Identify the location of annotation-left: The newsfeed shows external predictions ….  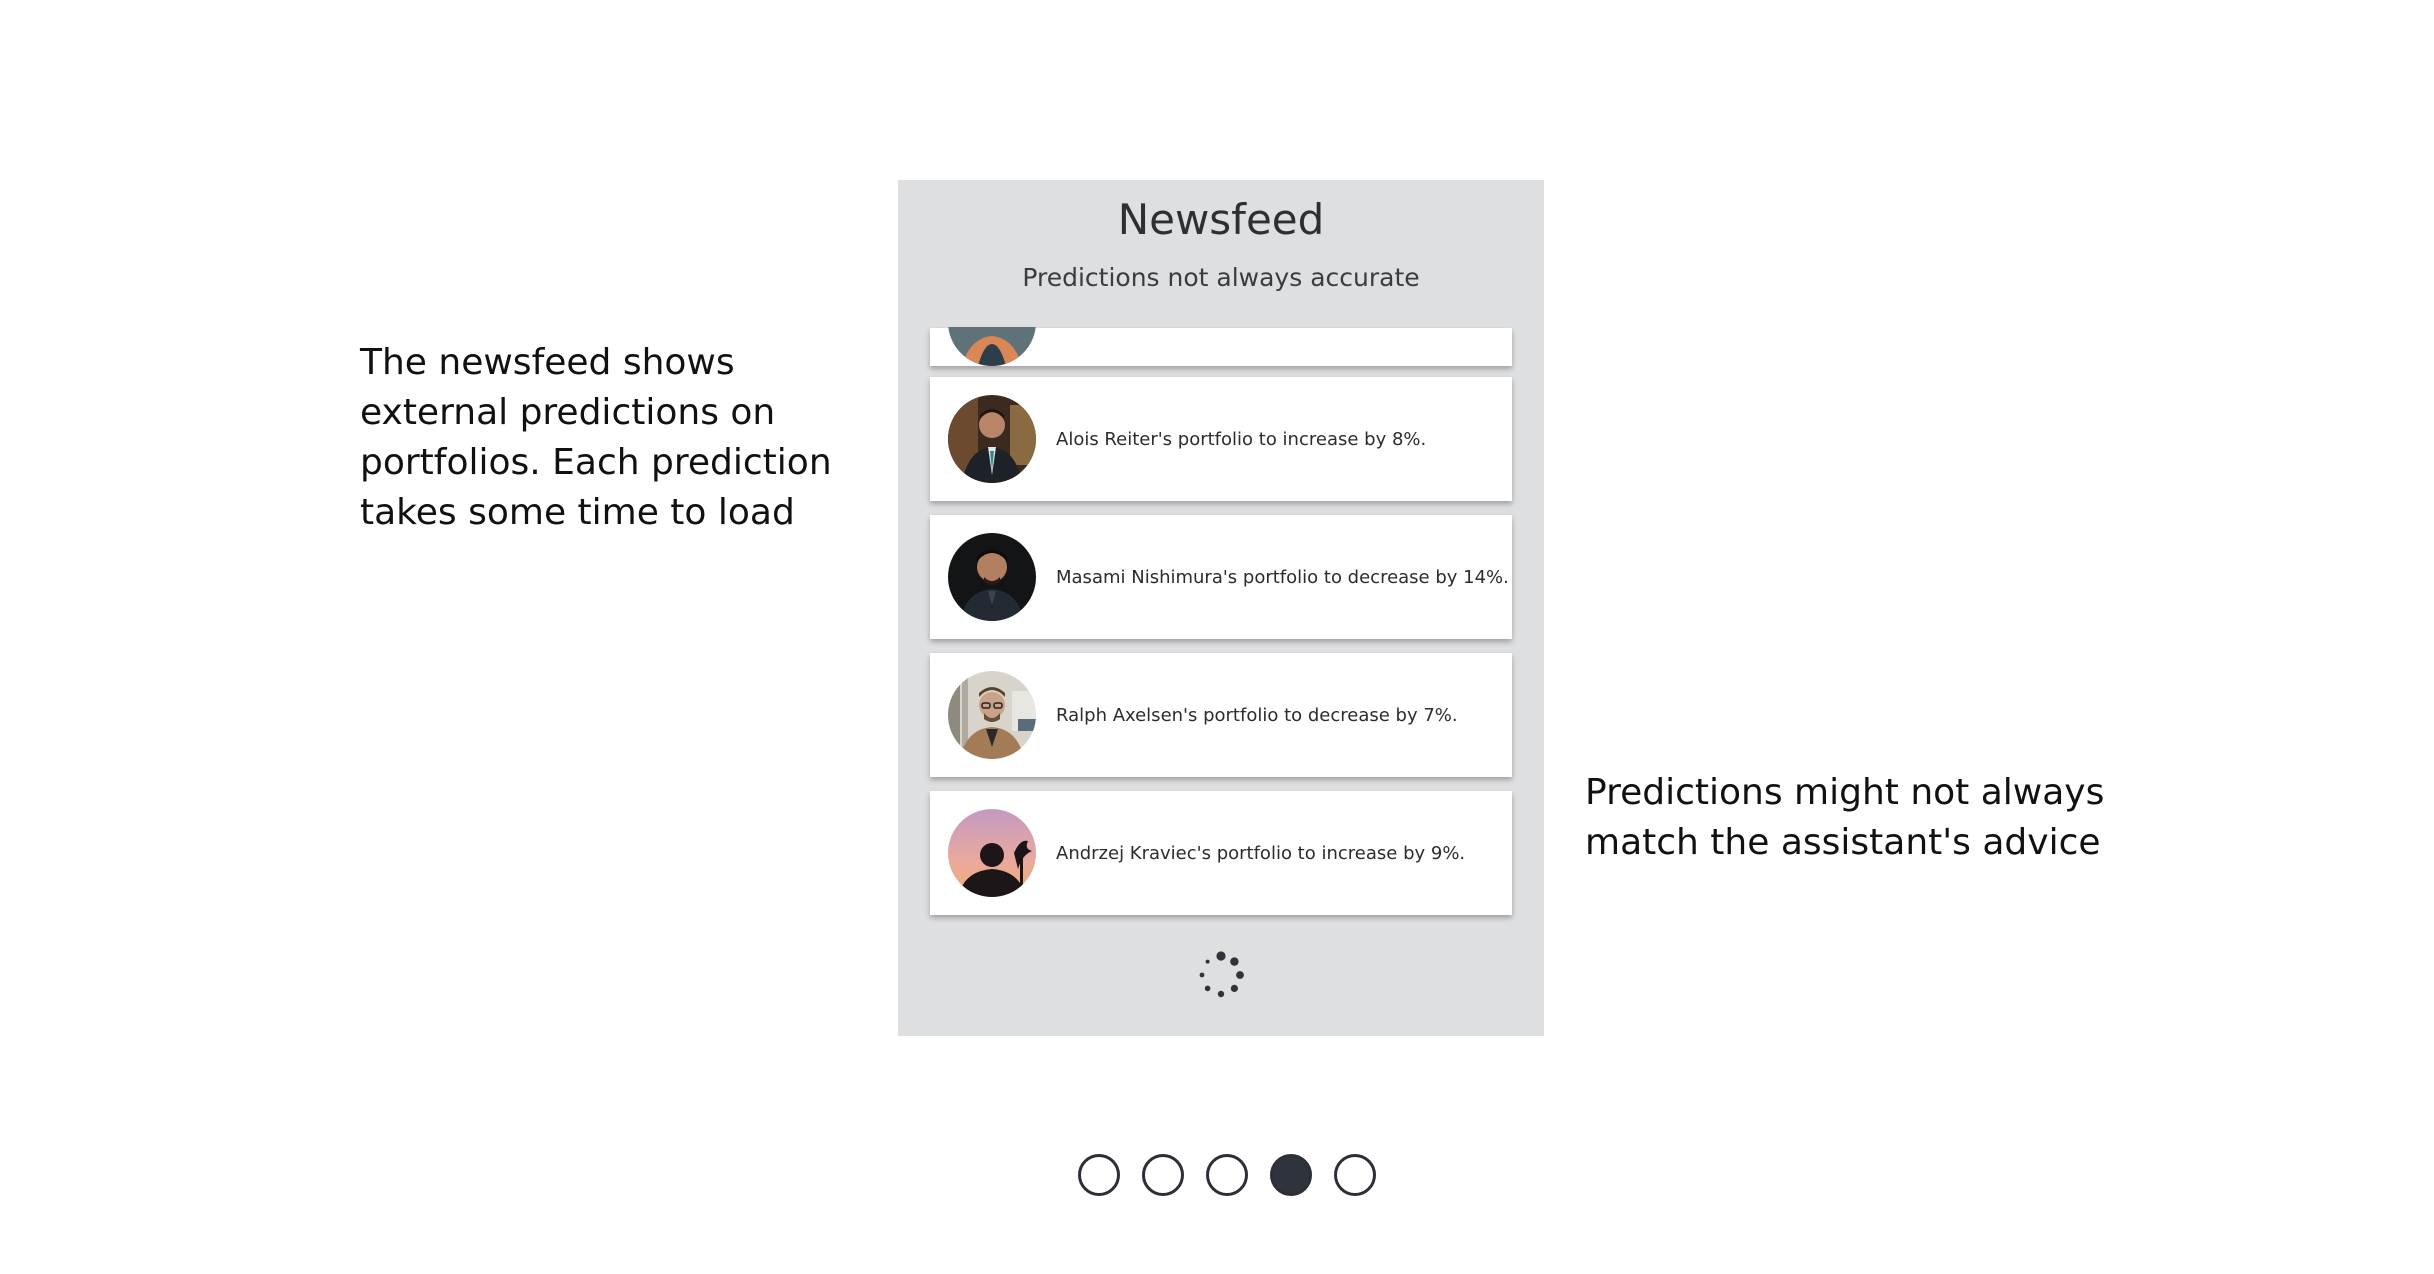
(596, 437).